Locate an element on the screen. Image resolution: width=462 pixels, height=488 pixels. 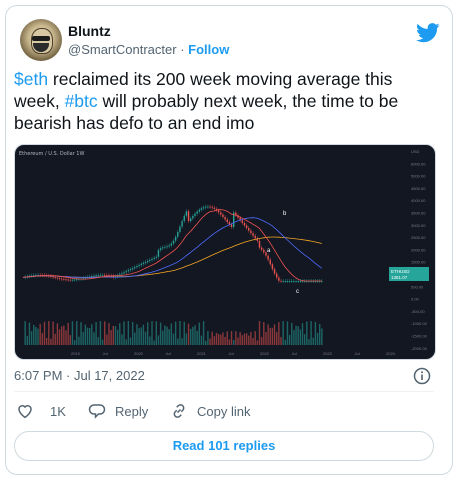
hashtag-link: #btc is located at coordinates (81, 101).